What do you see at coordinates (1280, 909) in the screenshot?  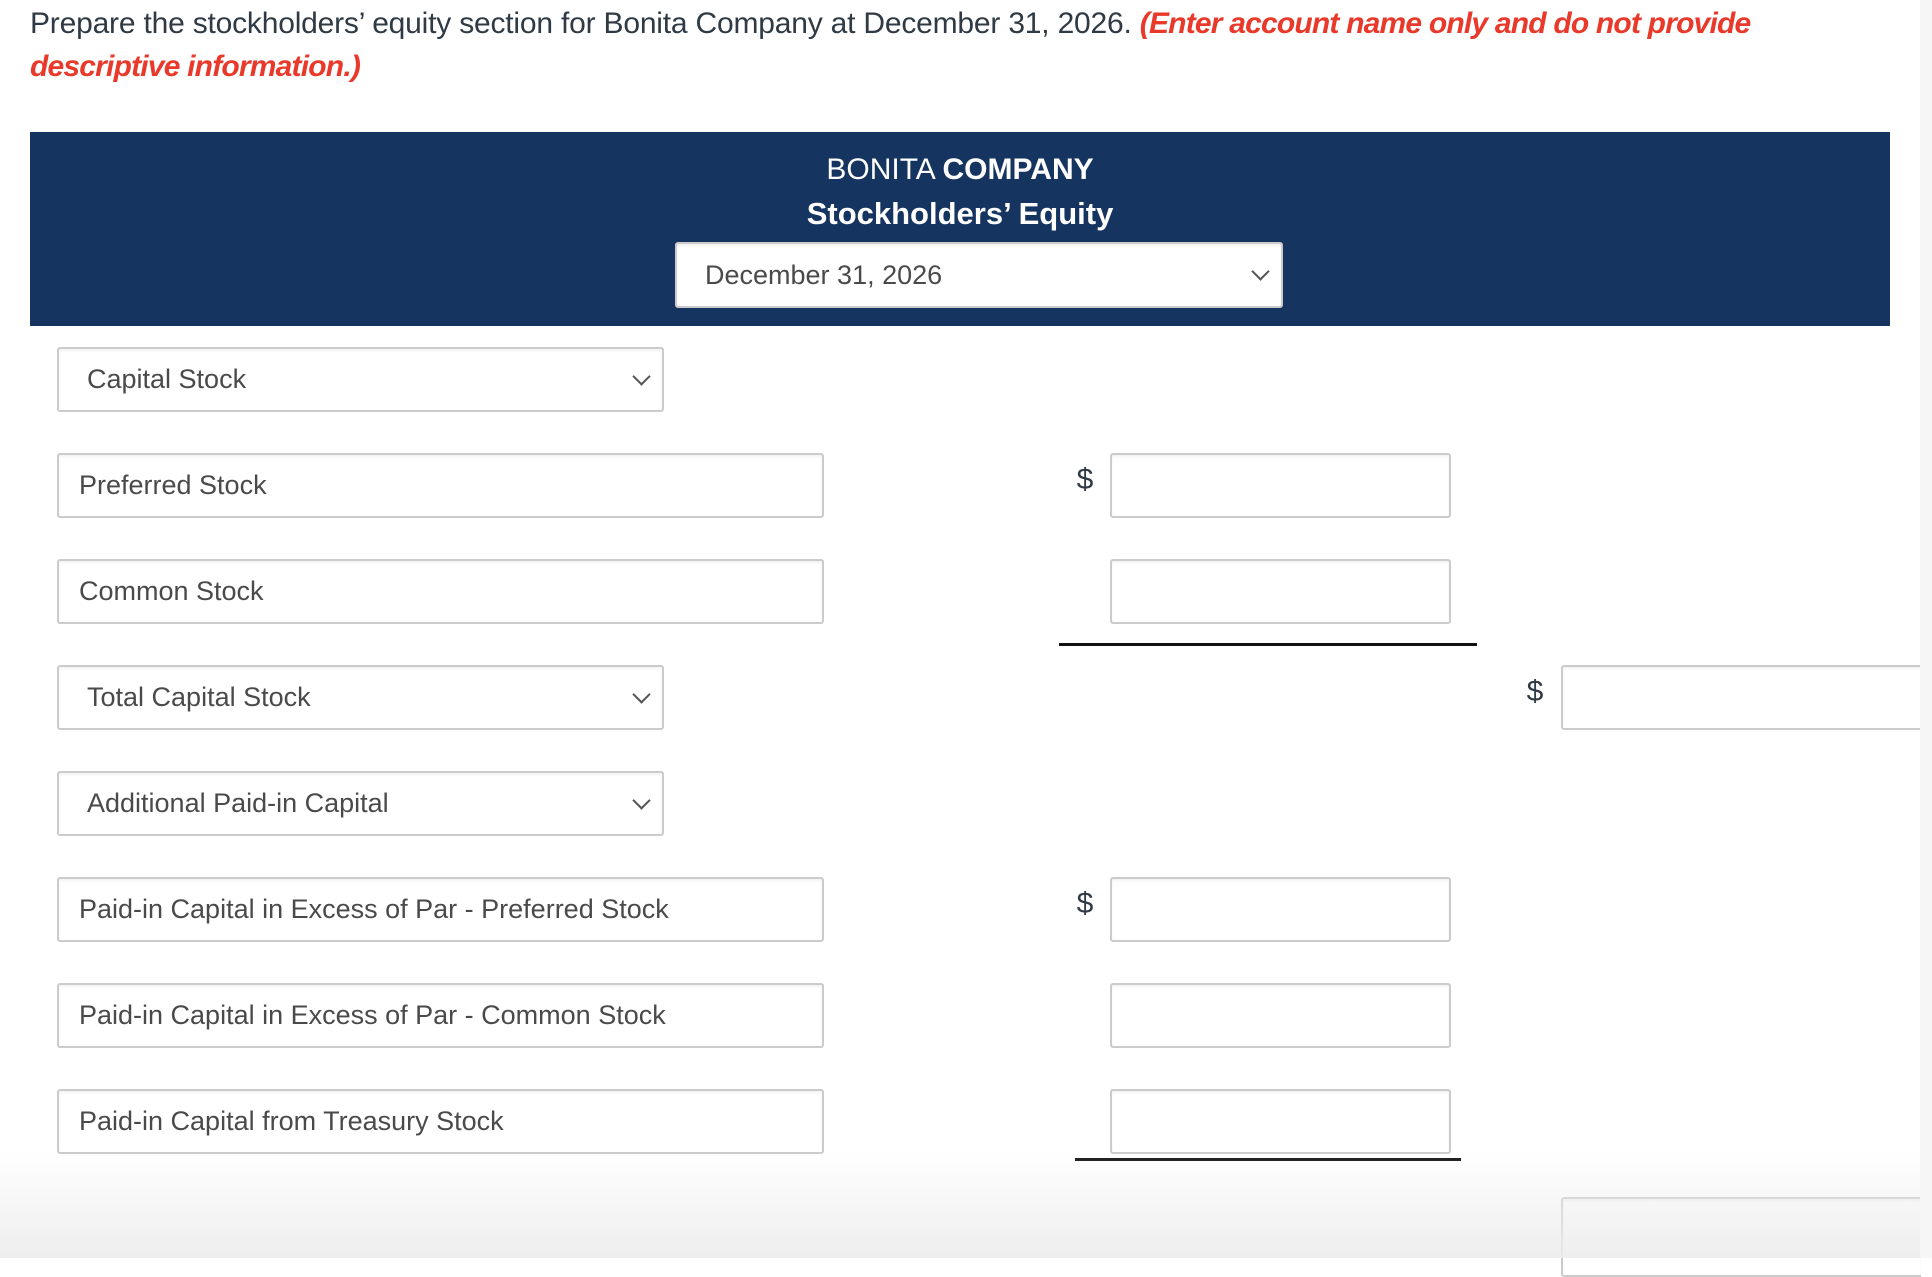 I see `amount-input-pic-excess-par-preferred` at bounding box center [1280, 909].